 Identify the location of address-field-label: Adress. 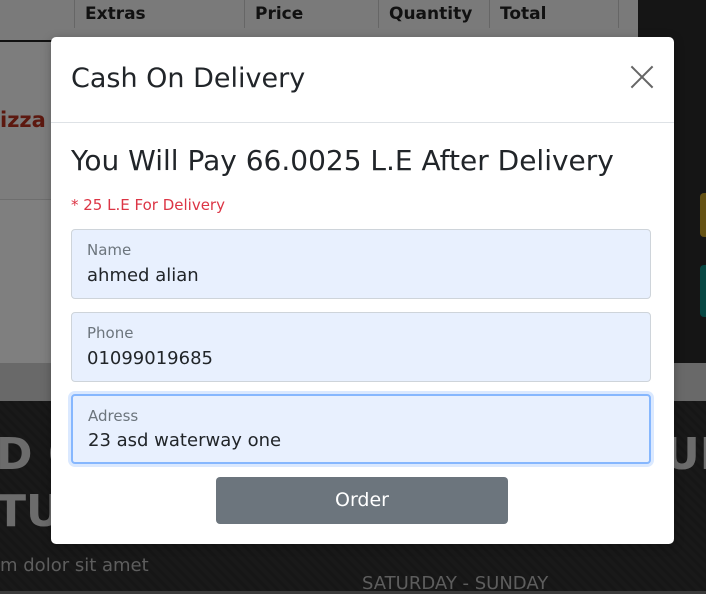
(113, 416).